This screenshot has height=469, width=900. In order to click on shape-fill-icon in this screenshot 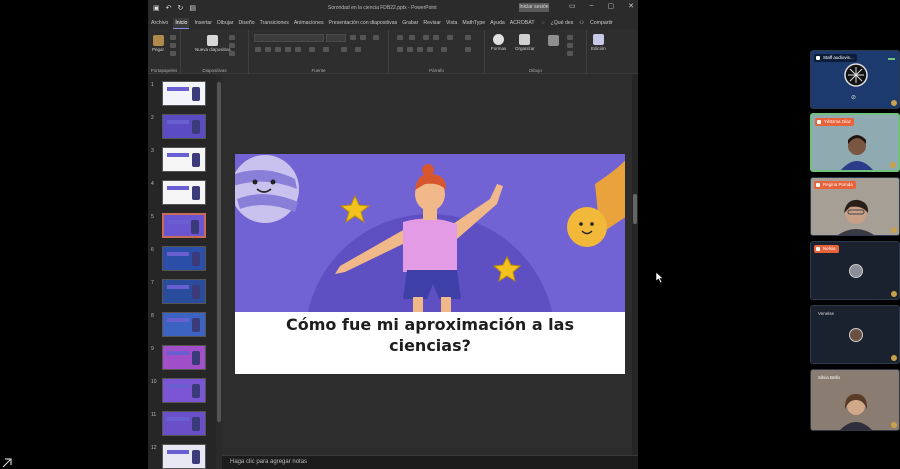, I will do `click(570, 37)`.